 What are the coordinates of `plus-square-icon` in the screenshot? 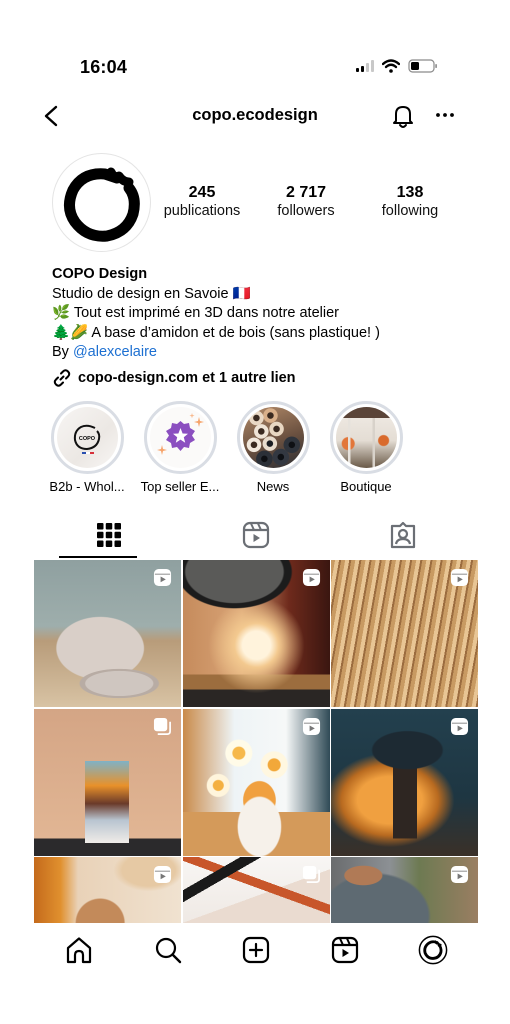 It's located at (256, 950).